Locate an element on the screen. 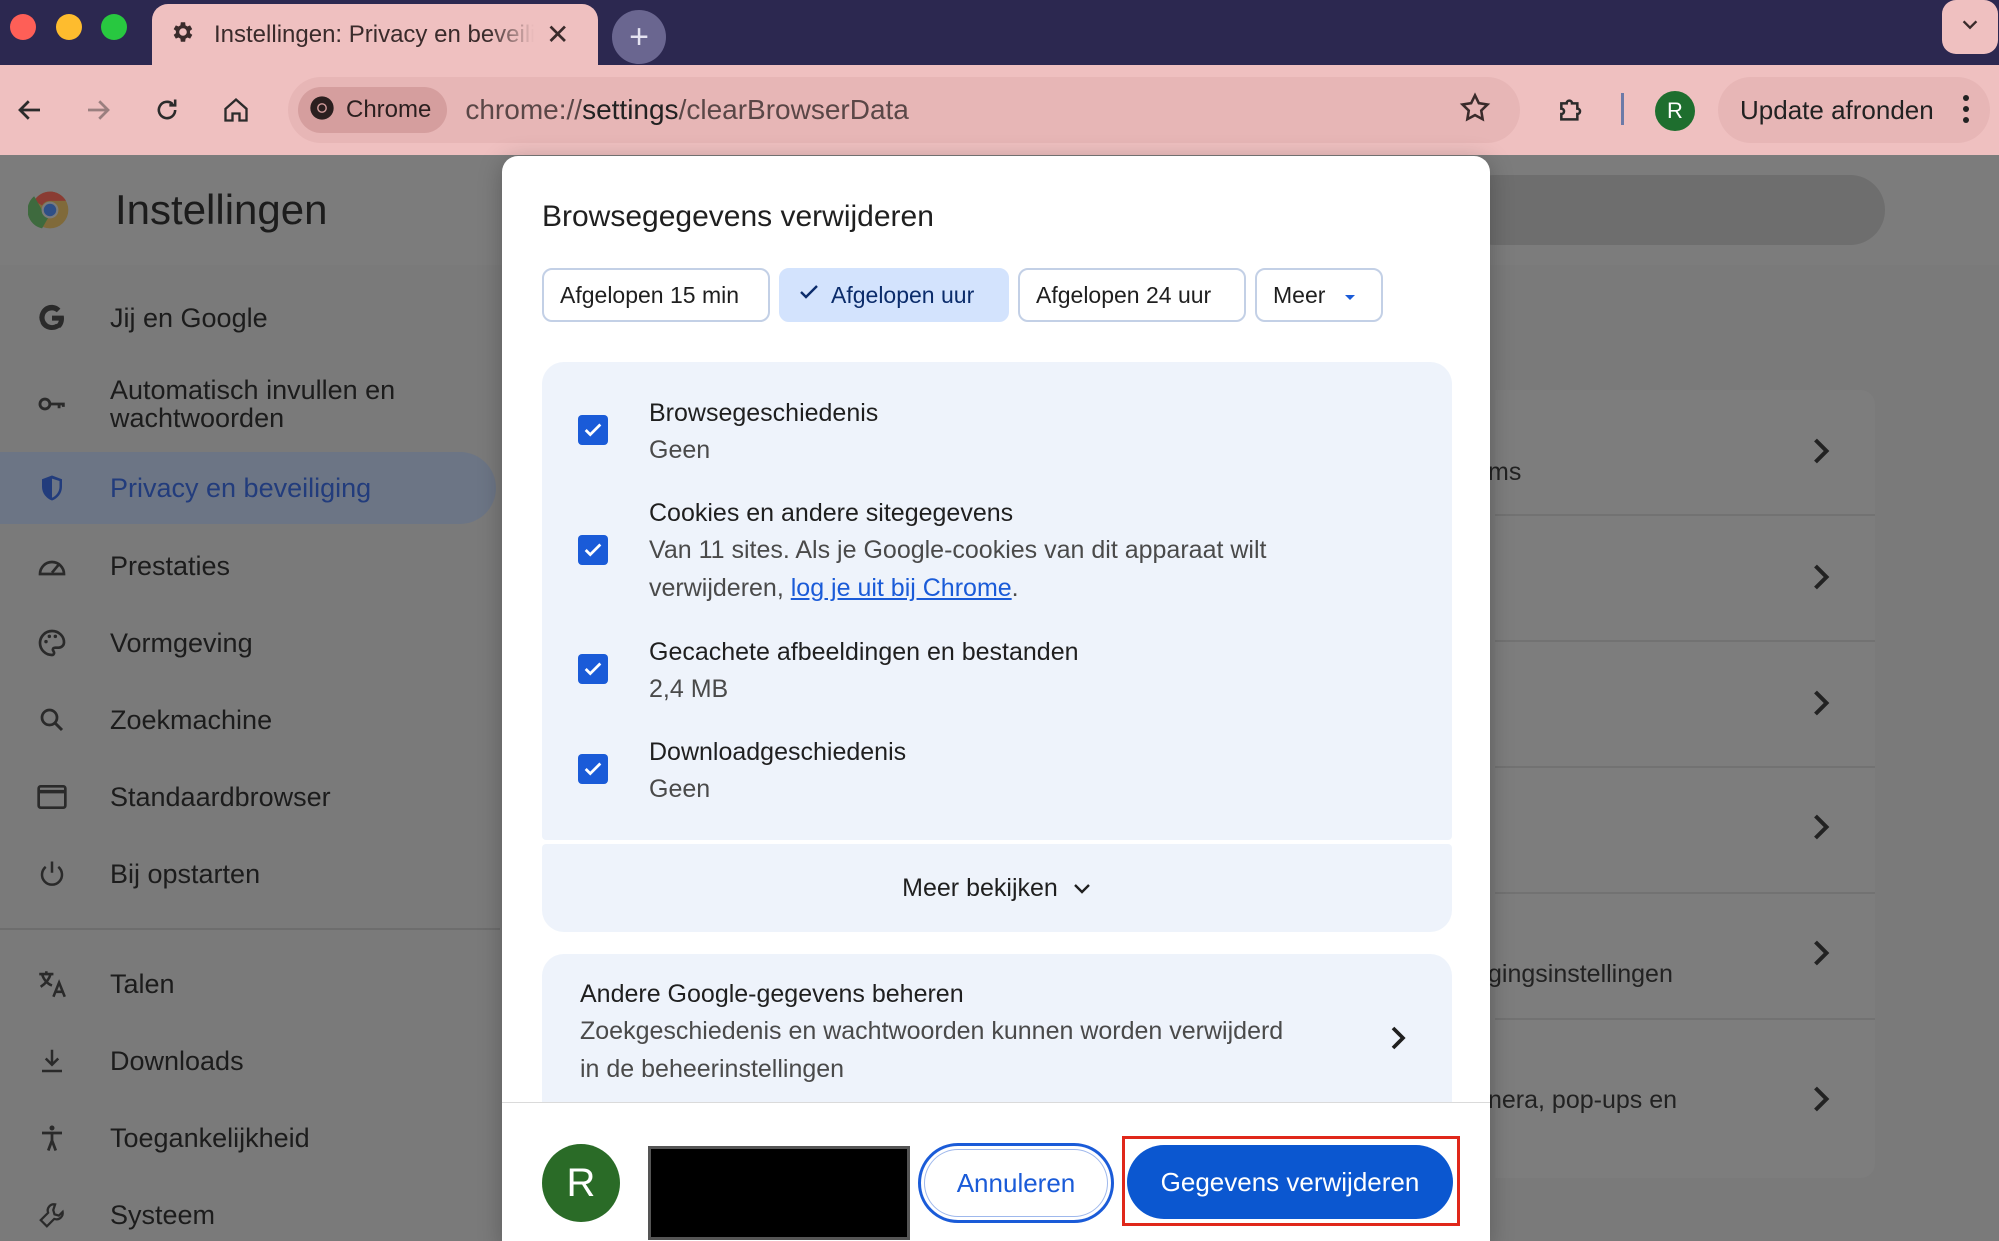 The image size is (1999, 1241). sidebar-item-label: Jij en Google is located at coordinates (189, 317).